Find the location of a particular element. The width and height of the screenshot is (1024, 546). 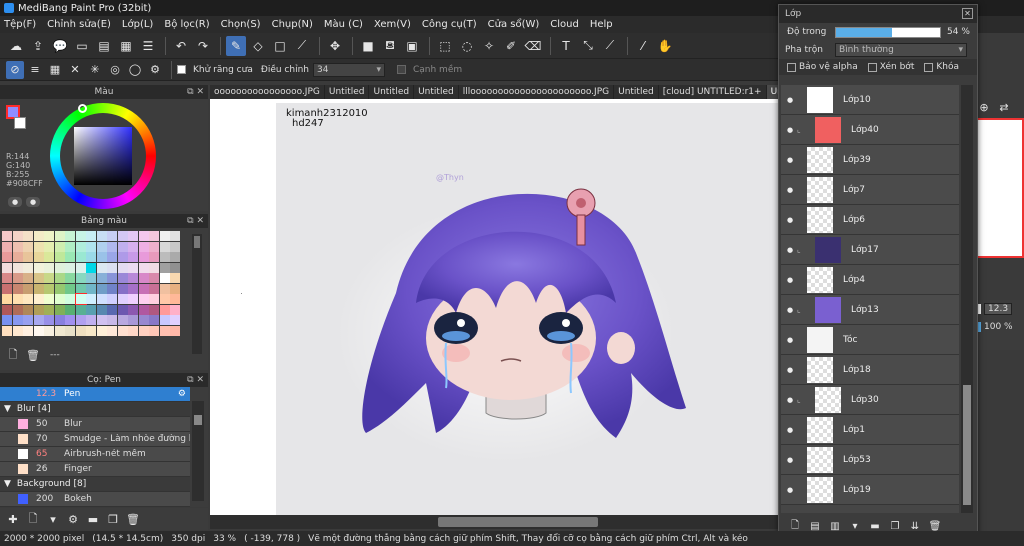

layer-row: ● ⌞ Lớp30 is located at coordinates (870, 400).